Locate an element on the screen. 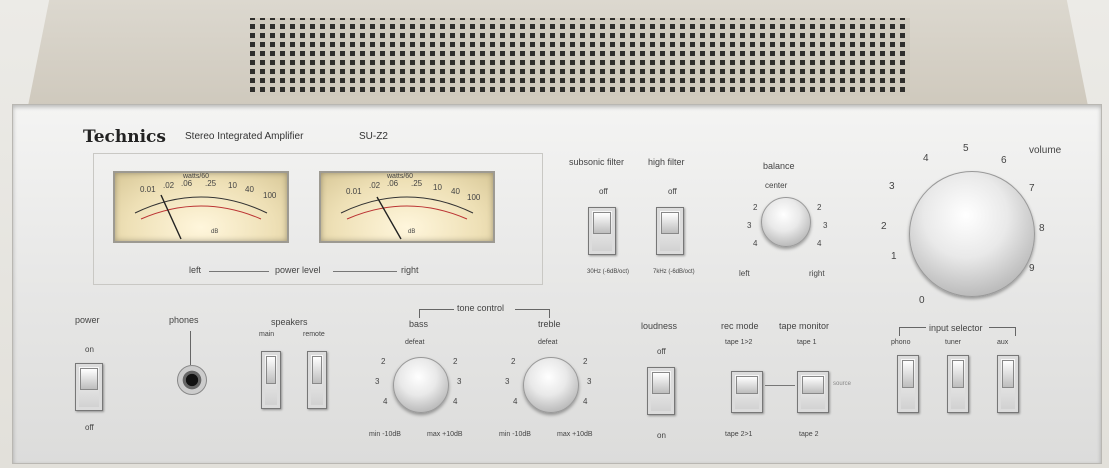 Image resolution: width=1109 pixels, height=468 pixels. left-meter-scale-6: 40 is located at coordinates (249, 189).